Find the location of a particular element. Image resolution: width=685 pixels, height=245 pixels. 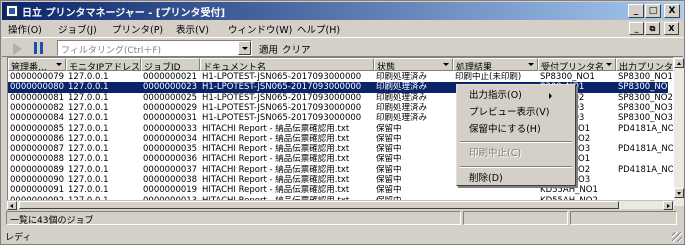

menu-operation: 操作(O) is located at coordinates (25, 29).